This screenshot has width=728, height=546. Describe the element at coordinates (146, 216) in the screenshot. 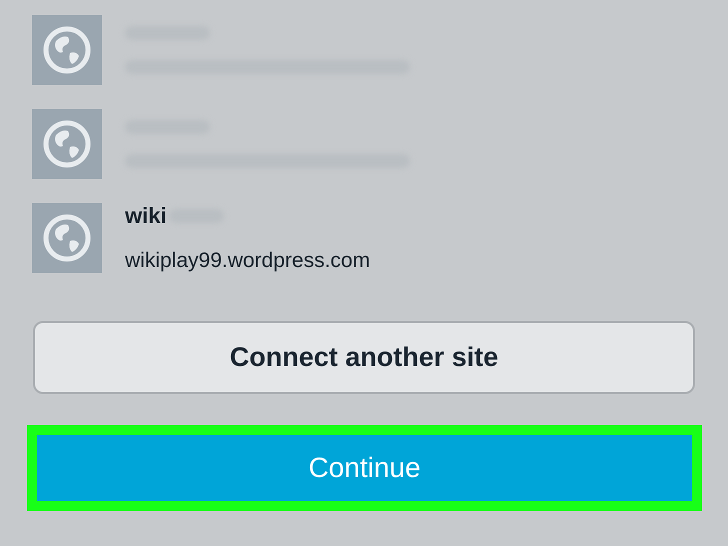

I see `site-name: wiki` at that location.